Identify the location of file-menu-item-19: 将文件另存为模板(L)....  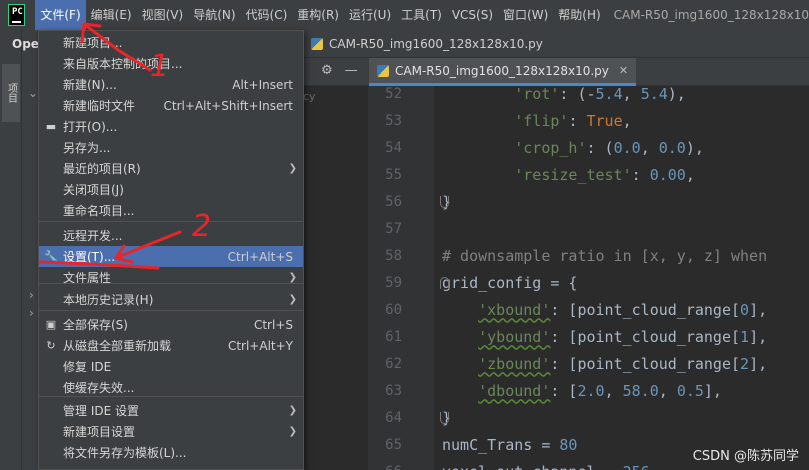
(171, 452).